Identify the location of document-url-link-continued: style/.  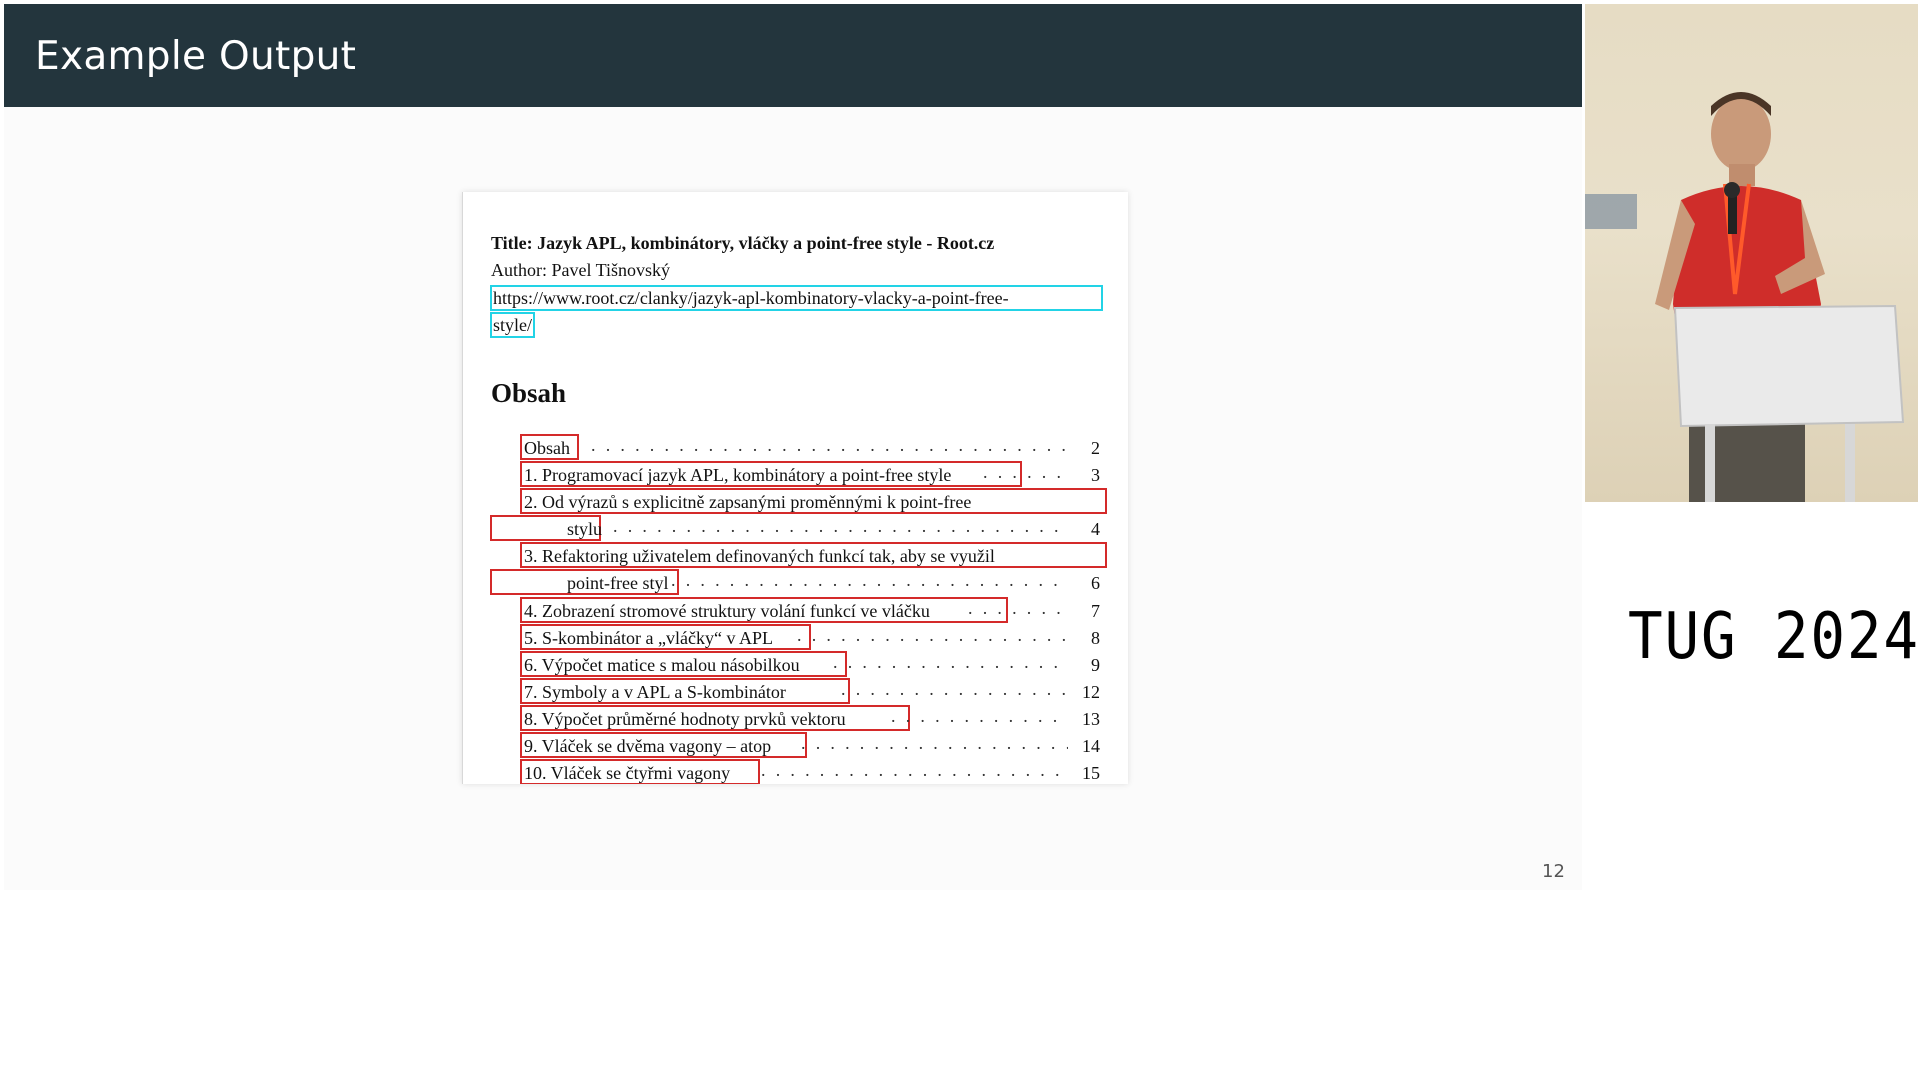
(512, 325).